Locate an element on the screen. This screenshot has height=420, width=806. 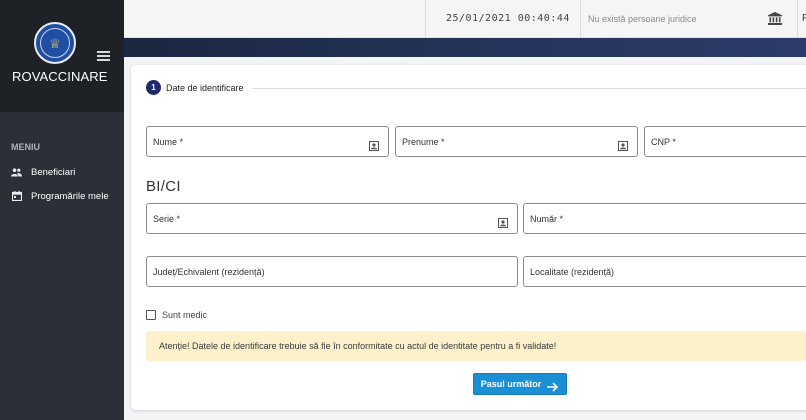
current-datetime: 25/01/2021 00:40:44 is located at coordinates (508, 18).